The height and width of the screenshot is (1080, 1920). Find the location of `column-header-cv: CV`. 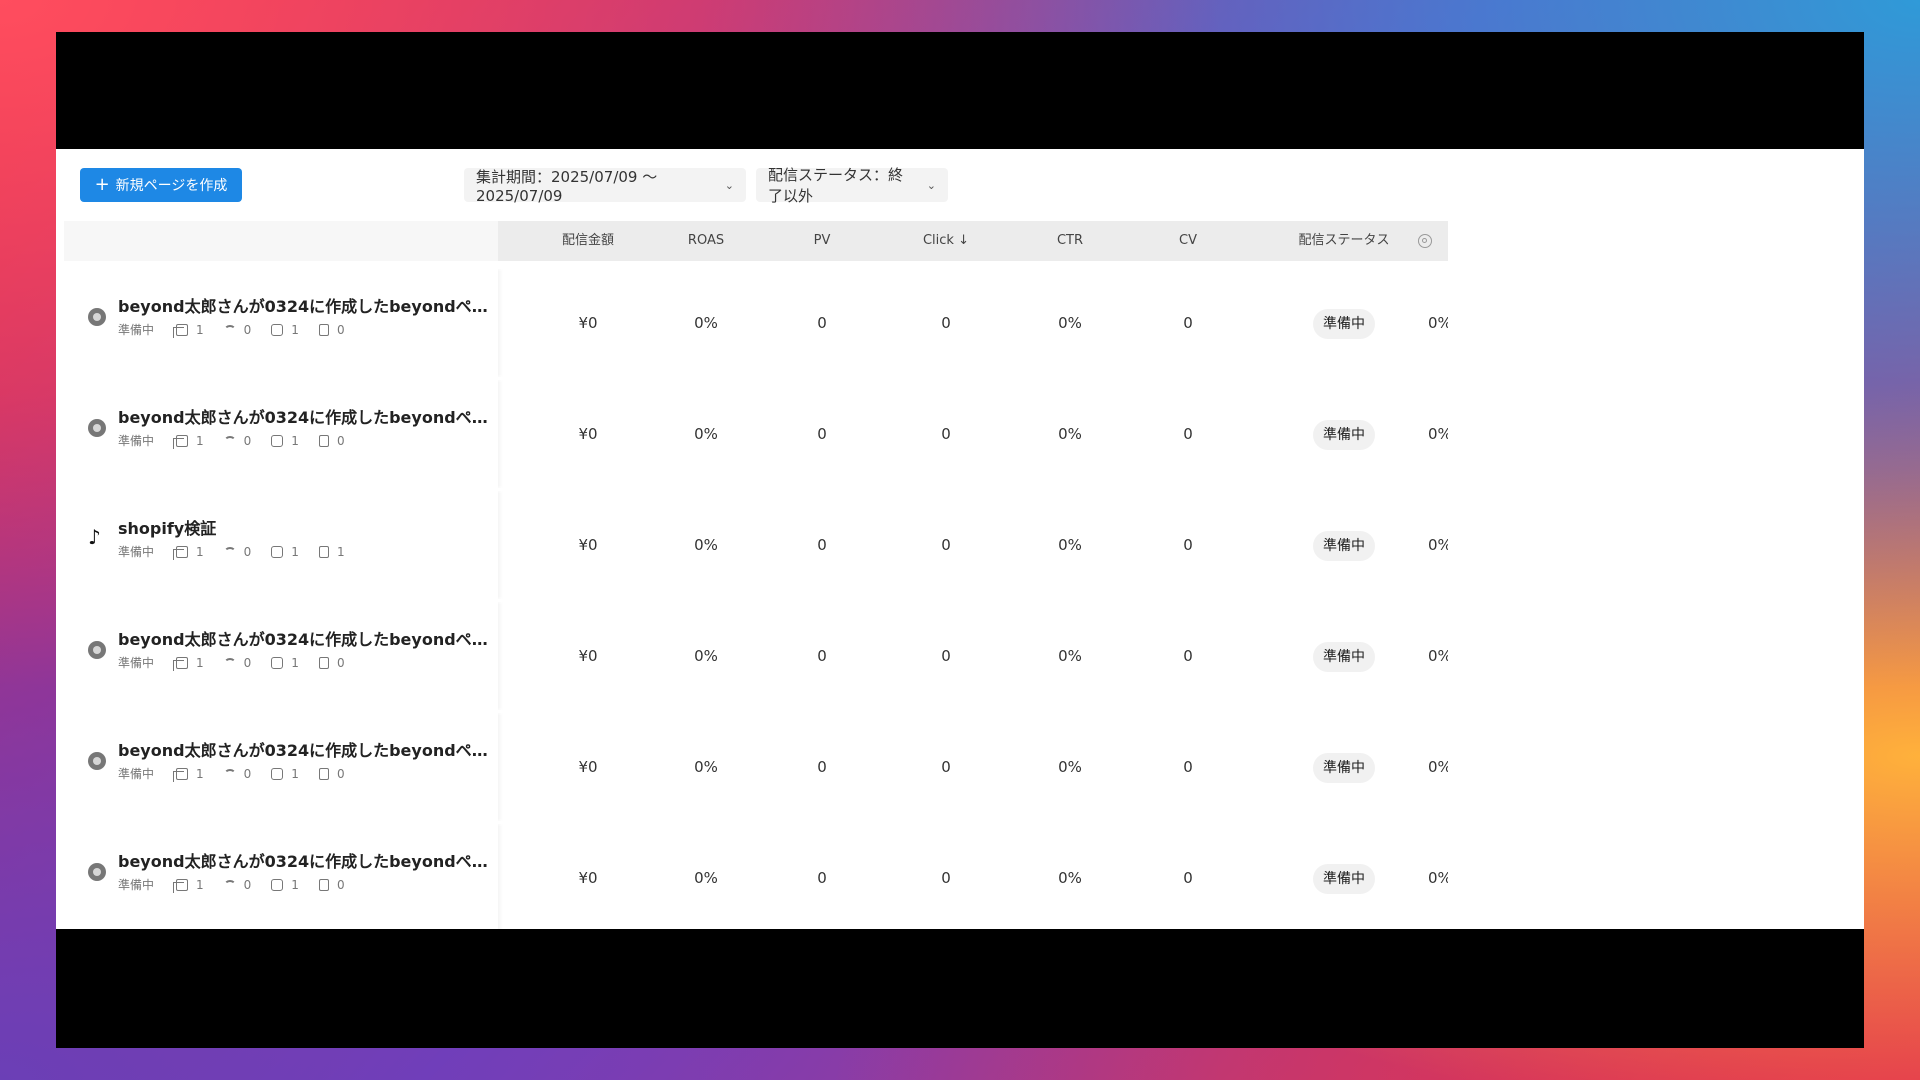

column-header-cv: CV is located at coordinates (1188, 241).